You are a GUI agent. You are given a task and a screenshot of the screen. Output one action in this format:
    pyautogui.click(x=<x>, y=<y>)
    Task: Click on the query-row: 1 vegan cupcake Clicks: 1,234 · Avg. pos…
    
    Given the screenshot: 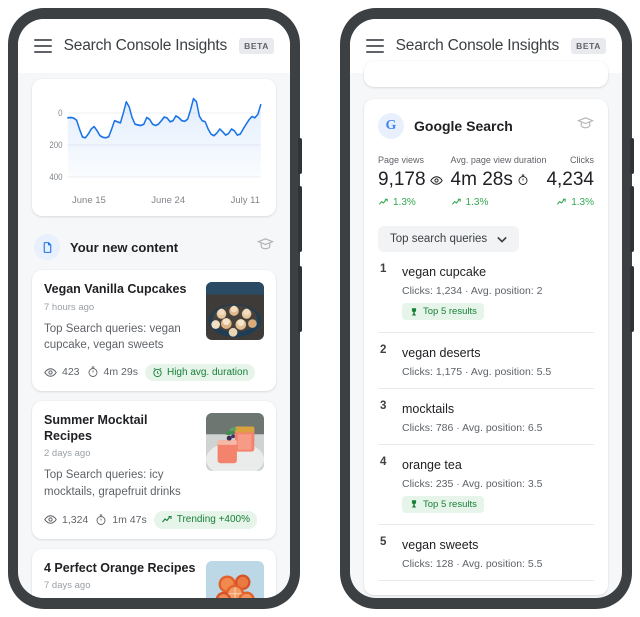 What is the action you would take?
    pyautogui.click(x=486, y=292)
    